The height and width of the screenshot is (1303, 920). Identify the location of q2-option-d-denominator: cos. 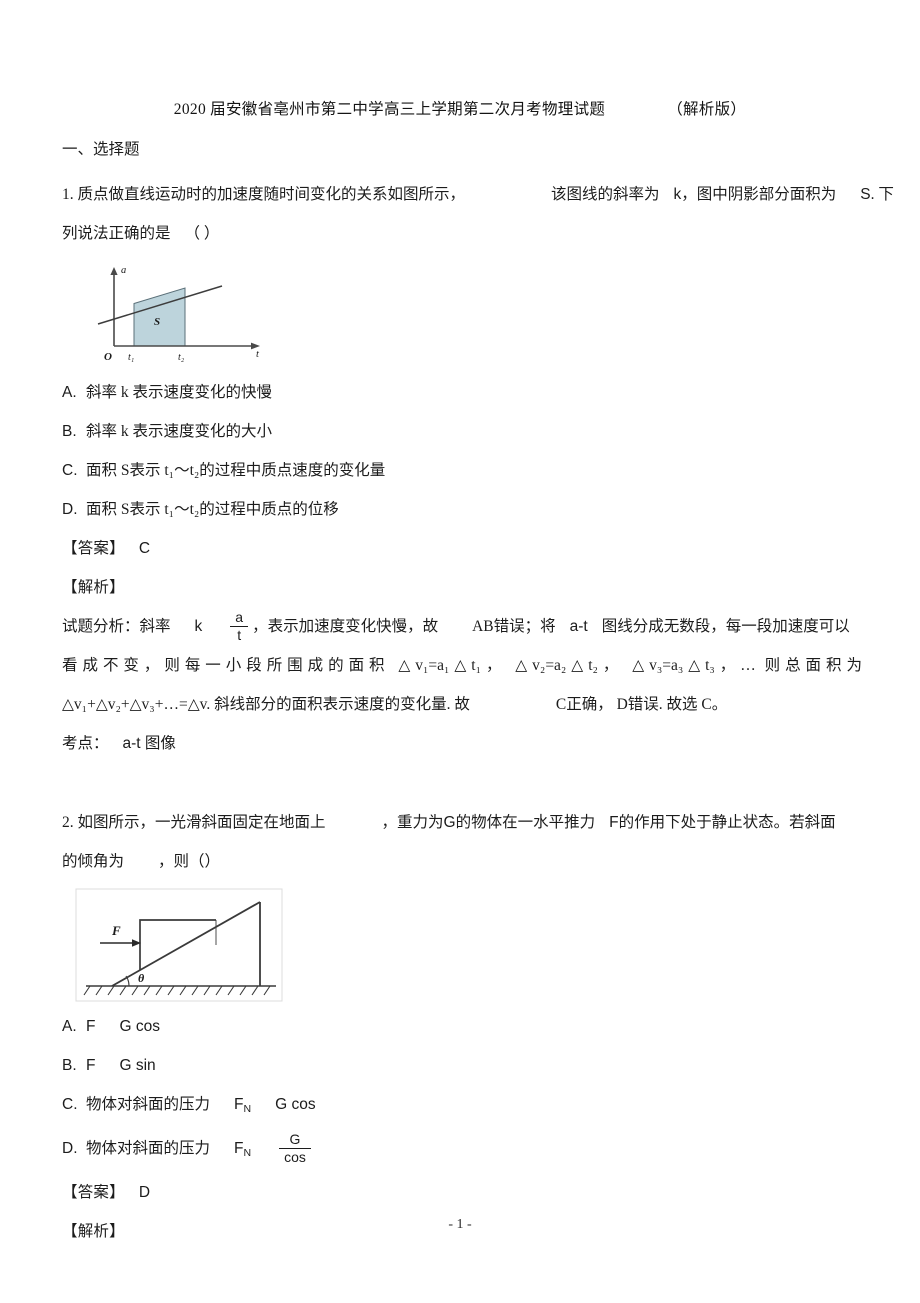
(295, 1156).